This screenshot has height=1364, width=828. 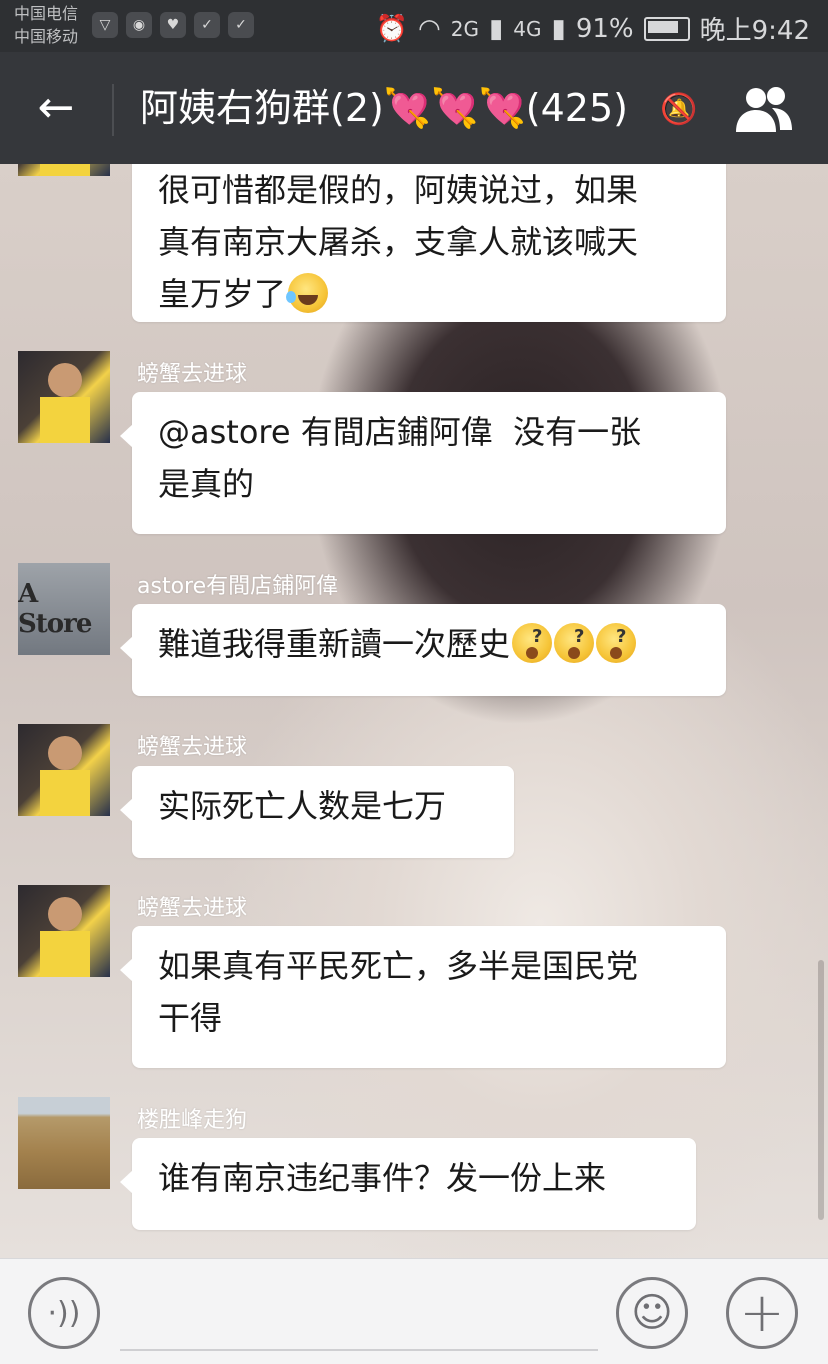 I want to click on message-text: @astore 有間店鋪阿偉 没有一张 是真的, so click(x=400, y=458).